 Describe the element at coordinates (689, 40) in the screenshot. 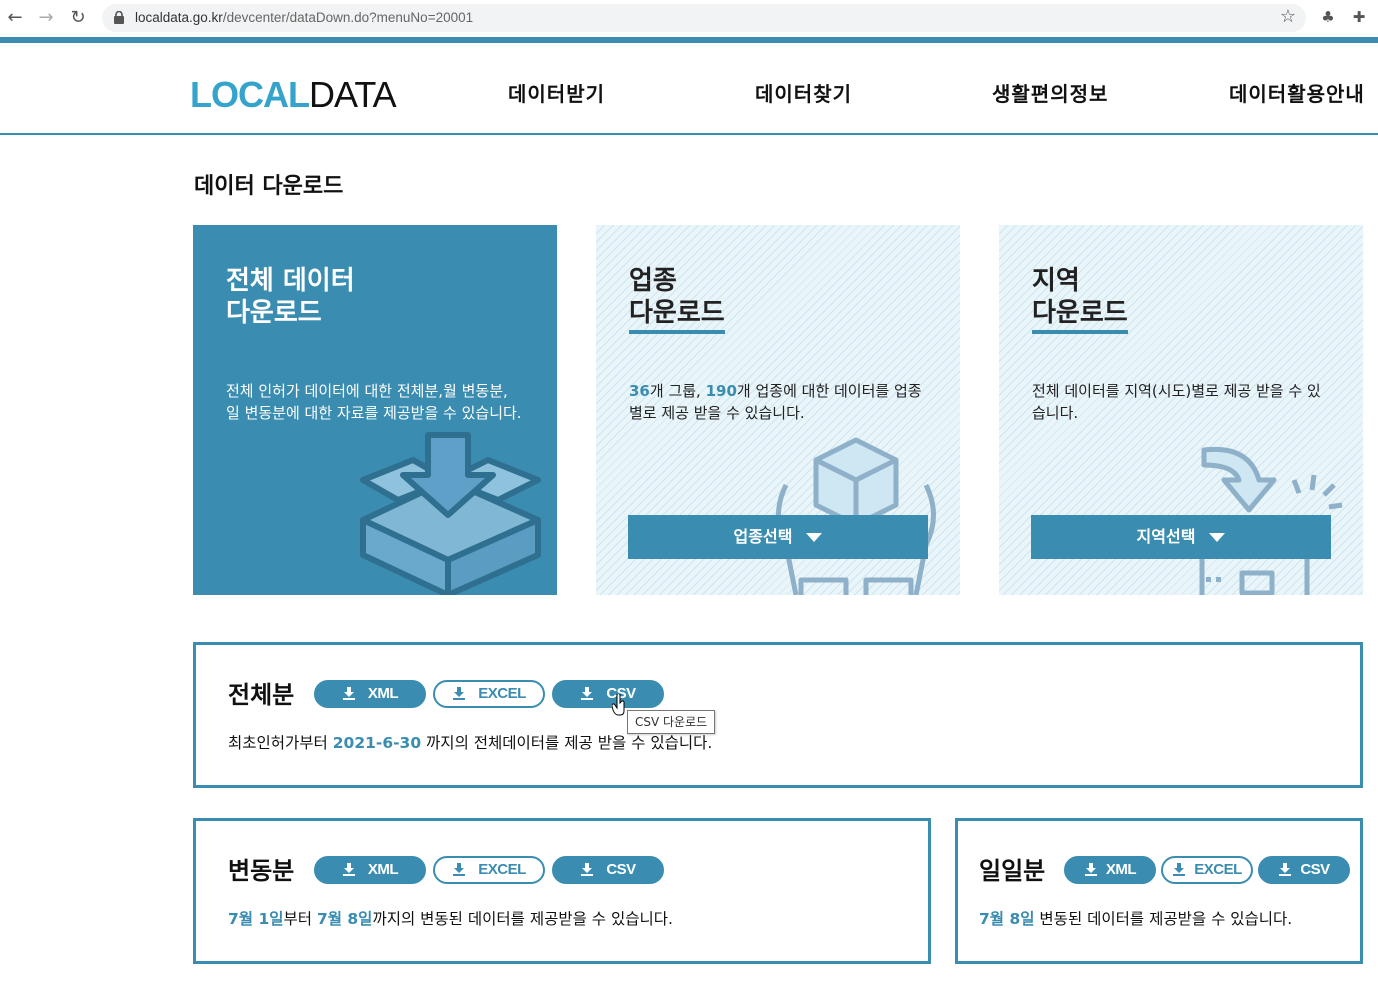

I see `top-accent-bar` at that location.